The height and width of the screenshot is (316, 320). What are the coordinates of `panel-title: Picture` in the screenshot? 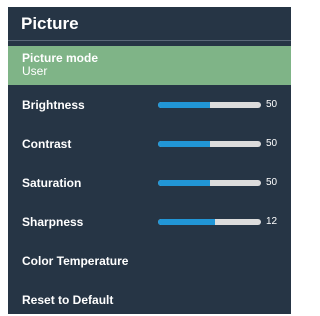 It's located at (149, 24).